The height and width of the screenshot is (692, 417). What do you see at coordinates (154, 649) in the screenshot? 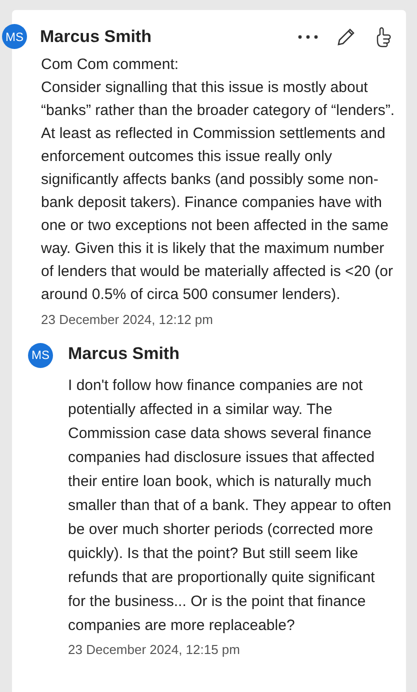
I see `timestamp: 23 December 2024, 12:15 pm` at bounding box center [154, 649].